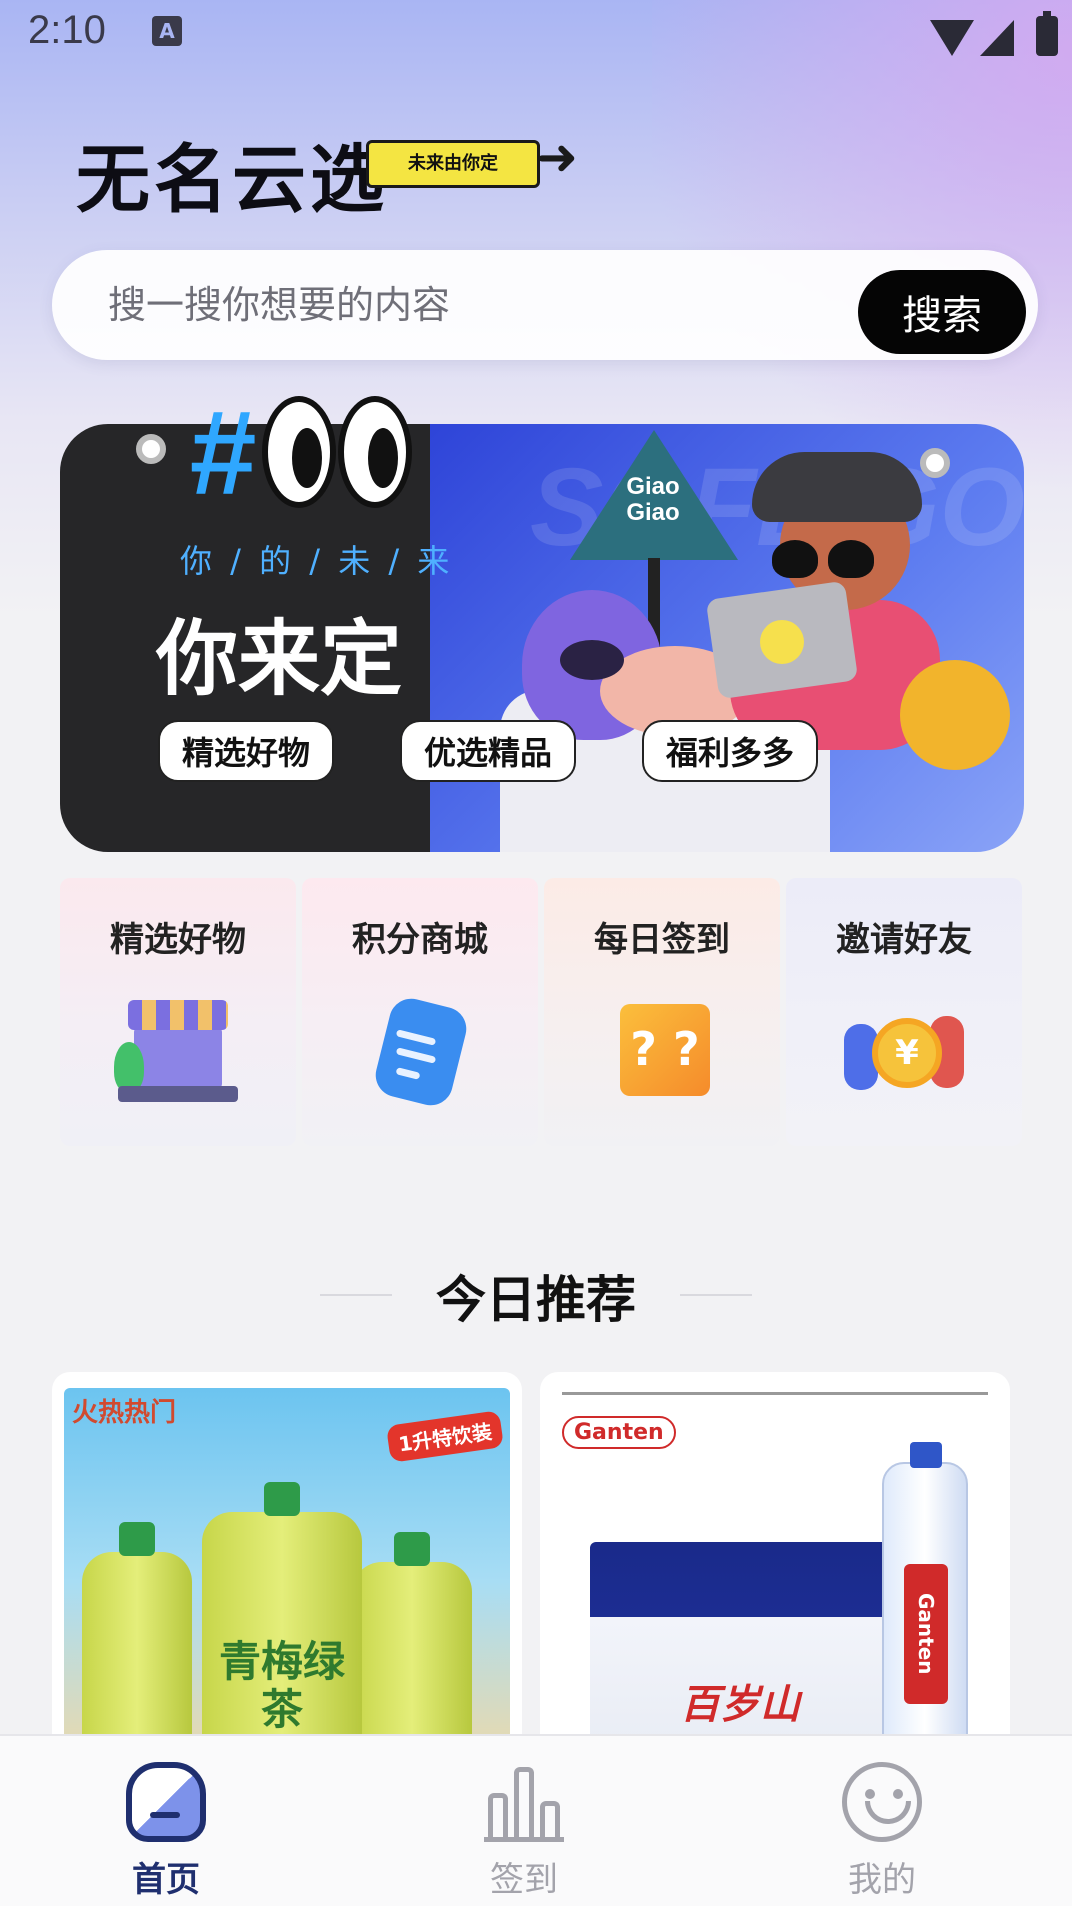 The width and height of the screenshot is (1072, 1906). Describe the element at coordinates (882, 1802) in the screenshot. I see `smiley-face-icon` at that location.